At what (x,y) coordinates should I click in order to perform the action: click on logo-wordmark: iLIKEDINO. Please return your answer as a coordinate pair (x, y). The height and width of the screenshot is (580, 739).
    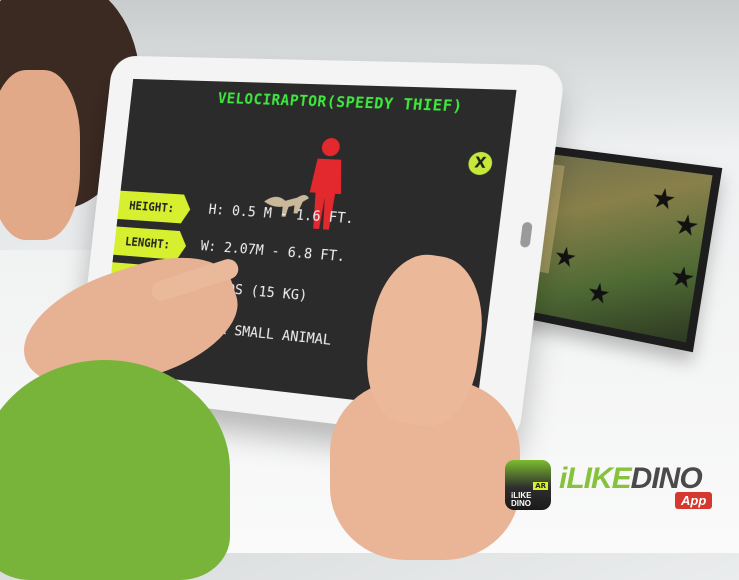
    Looking at the image, I should click on (631, 479).